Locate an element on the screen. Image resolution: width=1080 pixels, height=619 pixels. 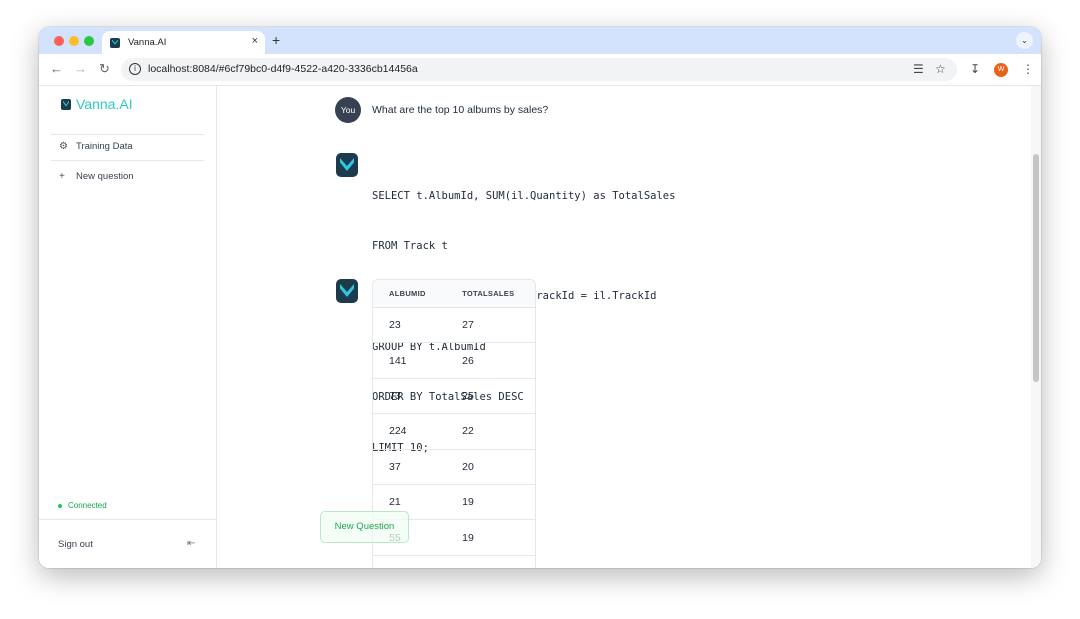
table-cell: 141 is located at coordinates (398, 360).